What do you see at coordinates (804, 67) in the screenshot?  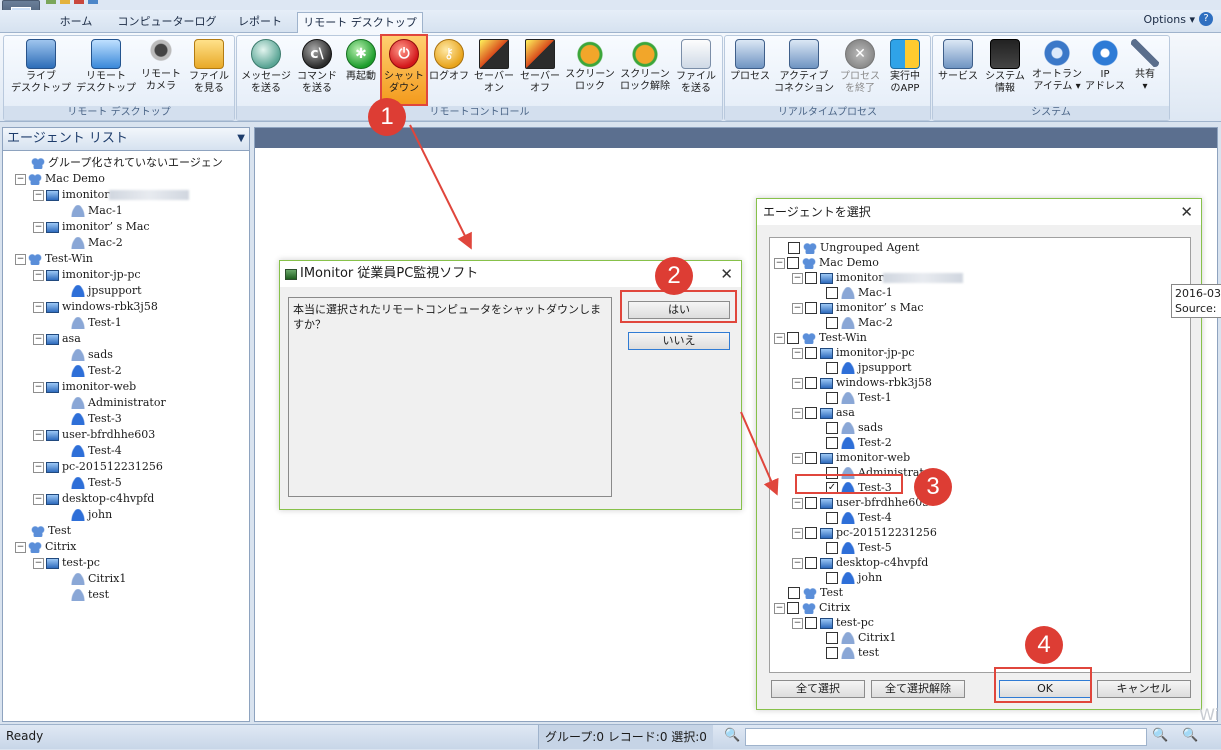 I see `active-connection-button: アクティブ コネクション` at bounding box center [804, 67].